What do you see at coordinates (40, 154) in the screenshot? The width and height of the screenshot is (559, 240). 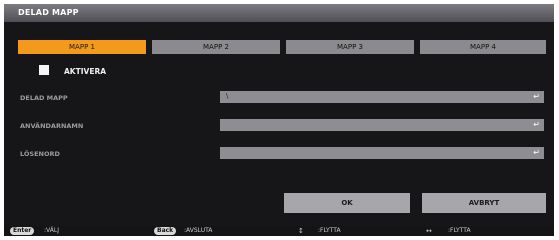 I see `password-label: LÖSENORD` at bounding box center [40, 154].